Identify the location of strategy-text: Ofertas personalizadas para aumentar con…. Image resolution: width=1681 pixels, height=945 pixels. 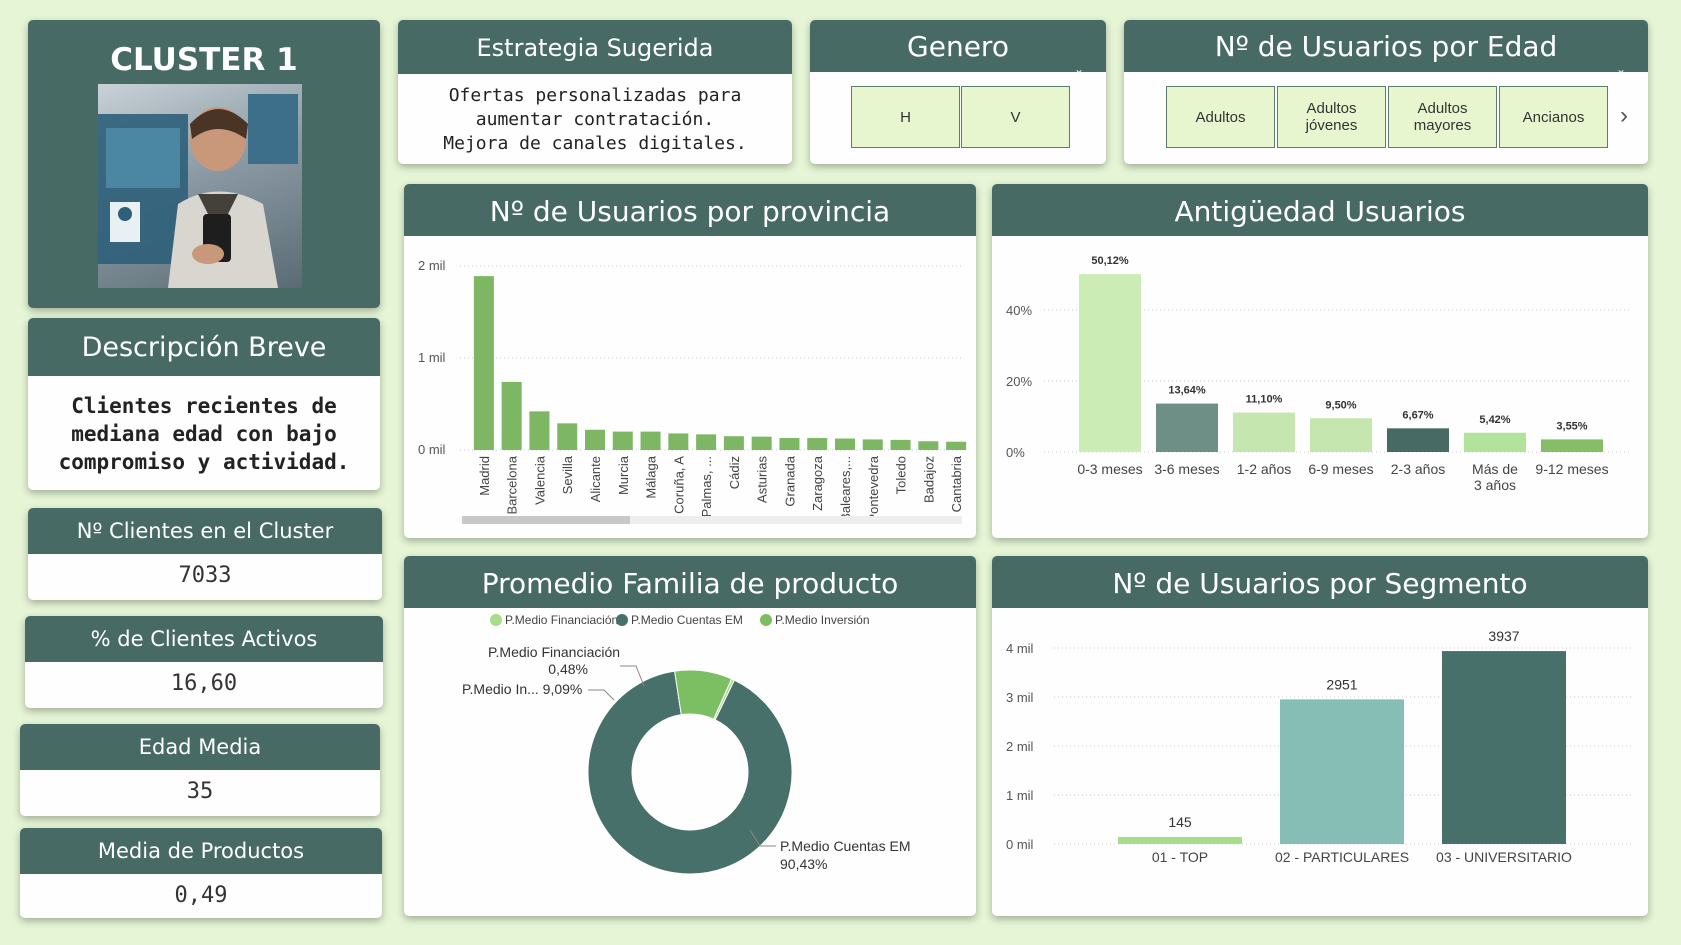
(595, 120).